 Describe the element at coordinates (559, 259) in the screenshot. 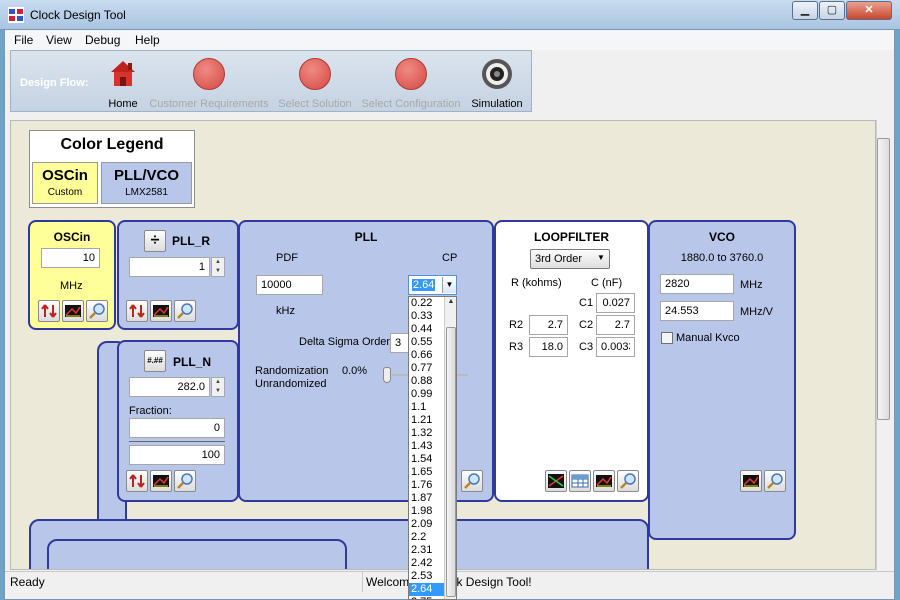

I see `filter-order-value: 3rd Order` at that location.